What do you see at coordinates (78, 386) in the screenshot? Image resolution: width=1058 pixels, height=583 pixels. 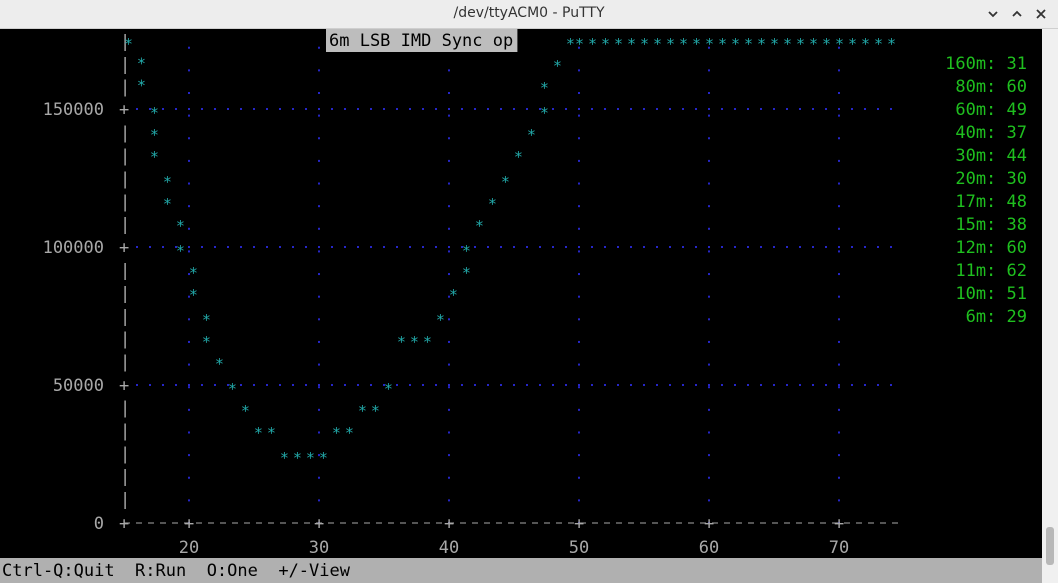 I see `y-tick-label: 50000` at bounding box center [78, 386].